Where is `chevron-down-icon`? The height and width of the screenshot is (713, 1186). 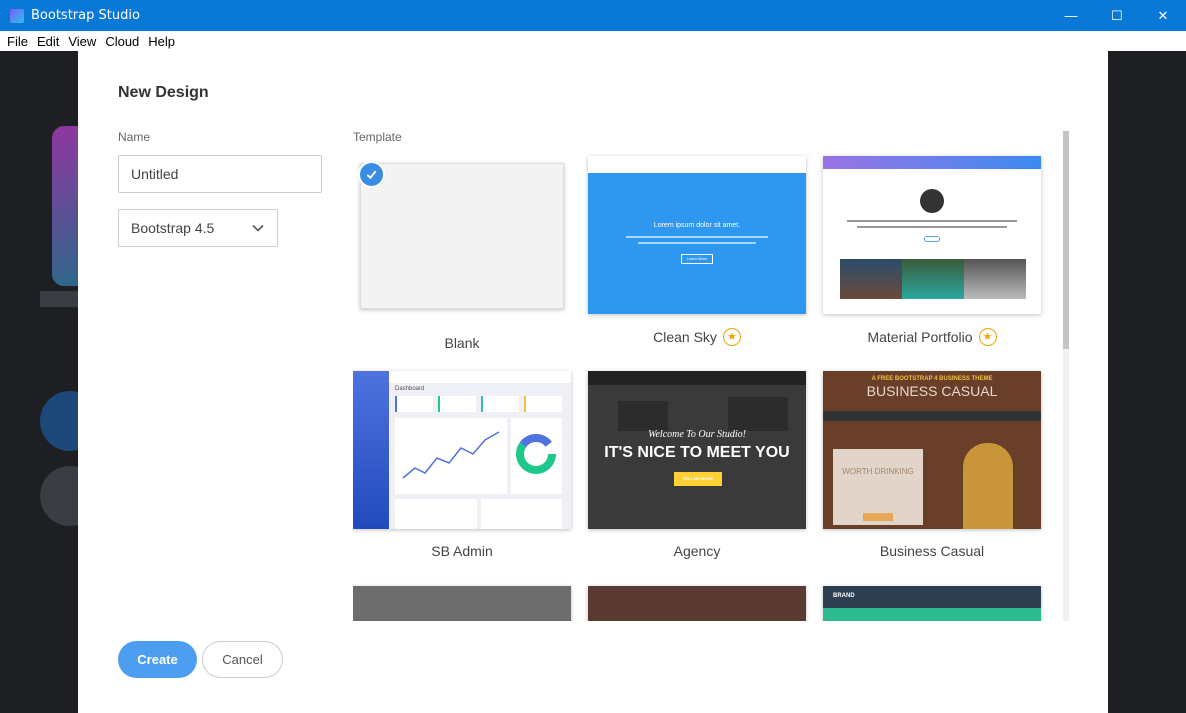 chevron-down-icon is located at coordinates (258, 228).